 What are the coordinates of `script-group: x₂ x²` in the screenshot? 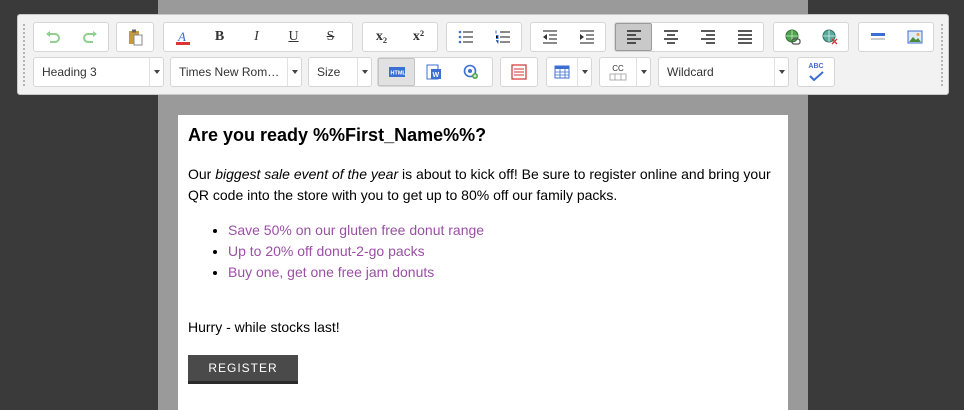 It's located at (400, 37).